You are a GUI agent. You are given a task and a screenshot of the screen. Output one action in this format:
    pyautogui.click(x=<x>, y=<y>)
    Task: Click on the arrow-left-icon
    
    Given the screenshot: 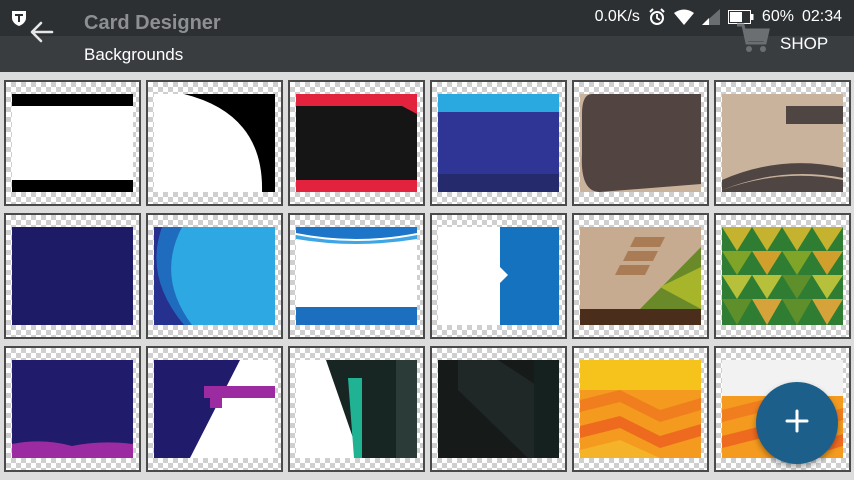 What is the action you would take?
    pyautogui.click(x=42, y=34)
    